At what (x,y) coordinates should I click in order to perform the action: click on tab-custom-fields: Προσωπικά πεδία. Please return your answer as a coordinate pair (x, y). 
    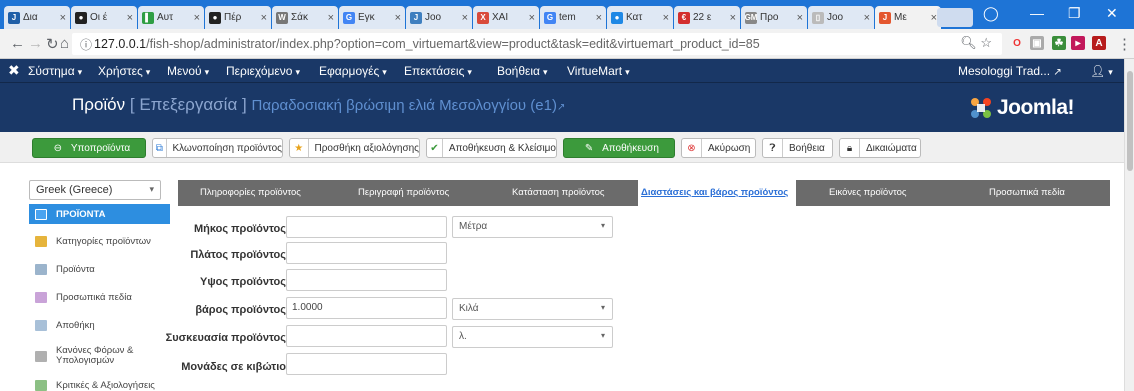
    Looking at the image, I should click on (1027, 192).